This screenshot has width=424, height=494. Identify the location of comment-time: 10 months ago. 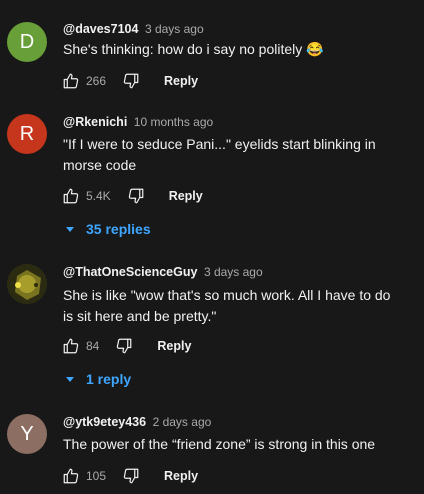
(173, 122).